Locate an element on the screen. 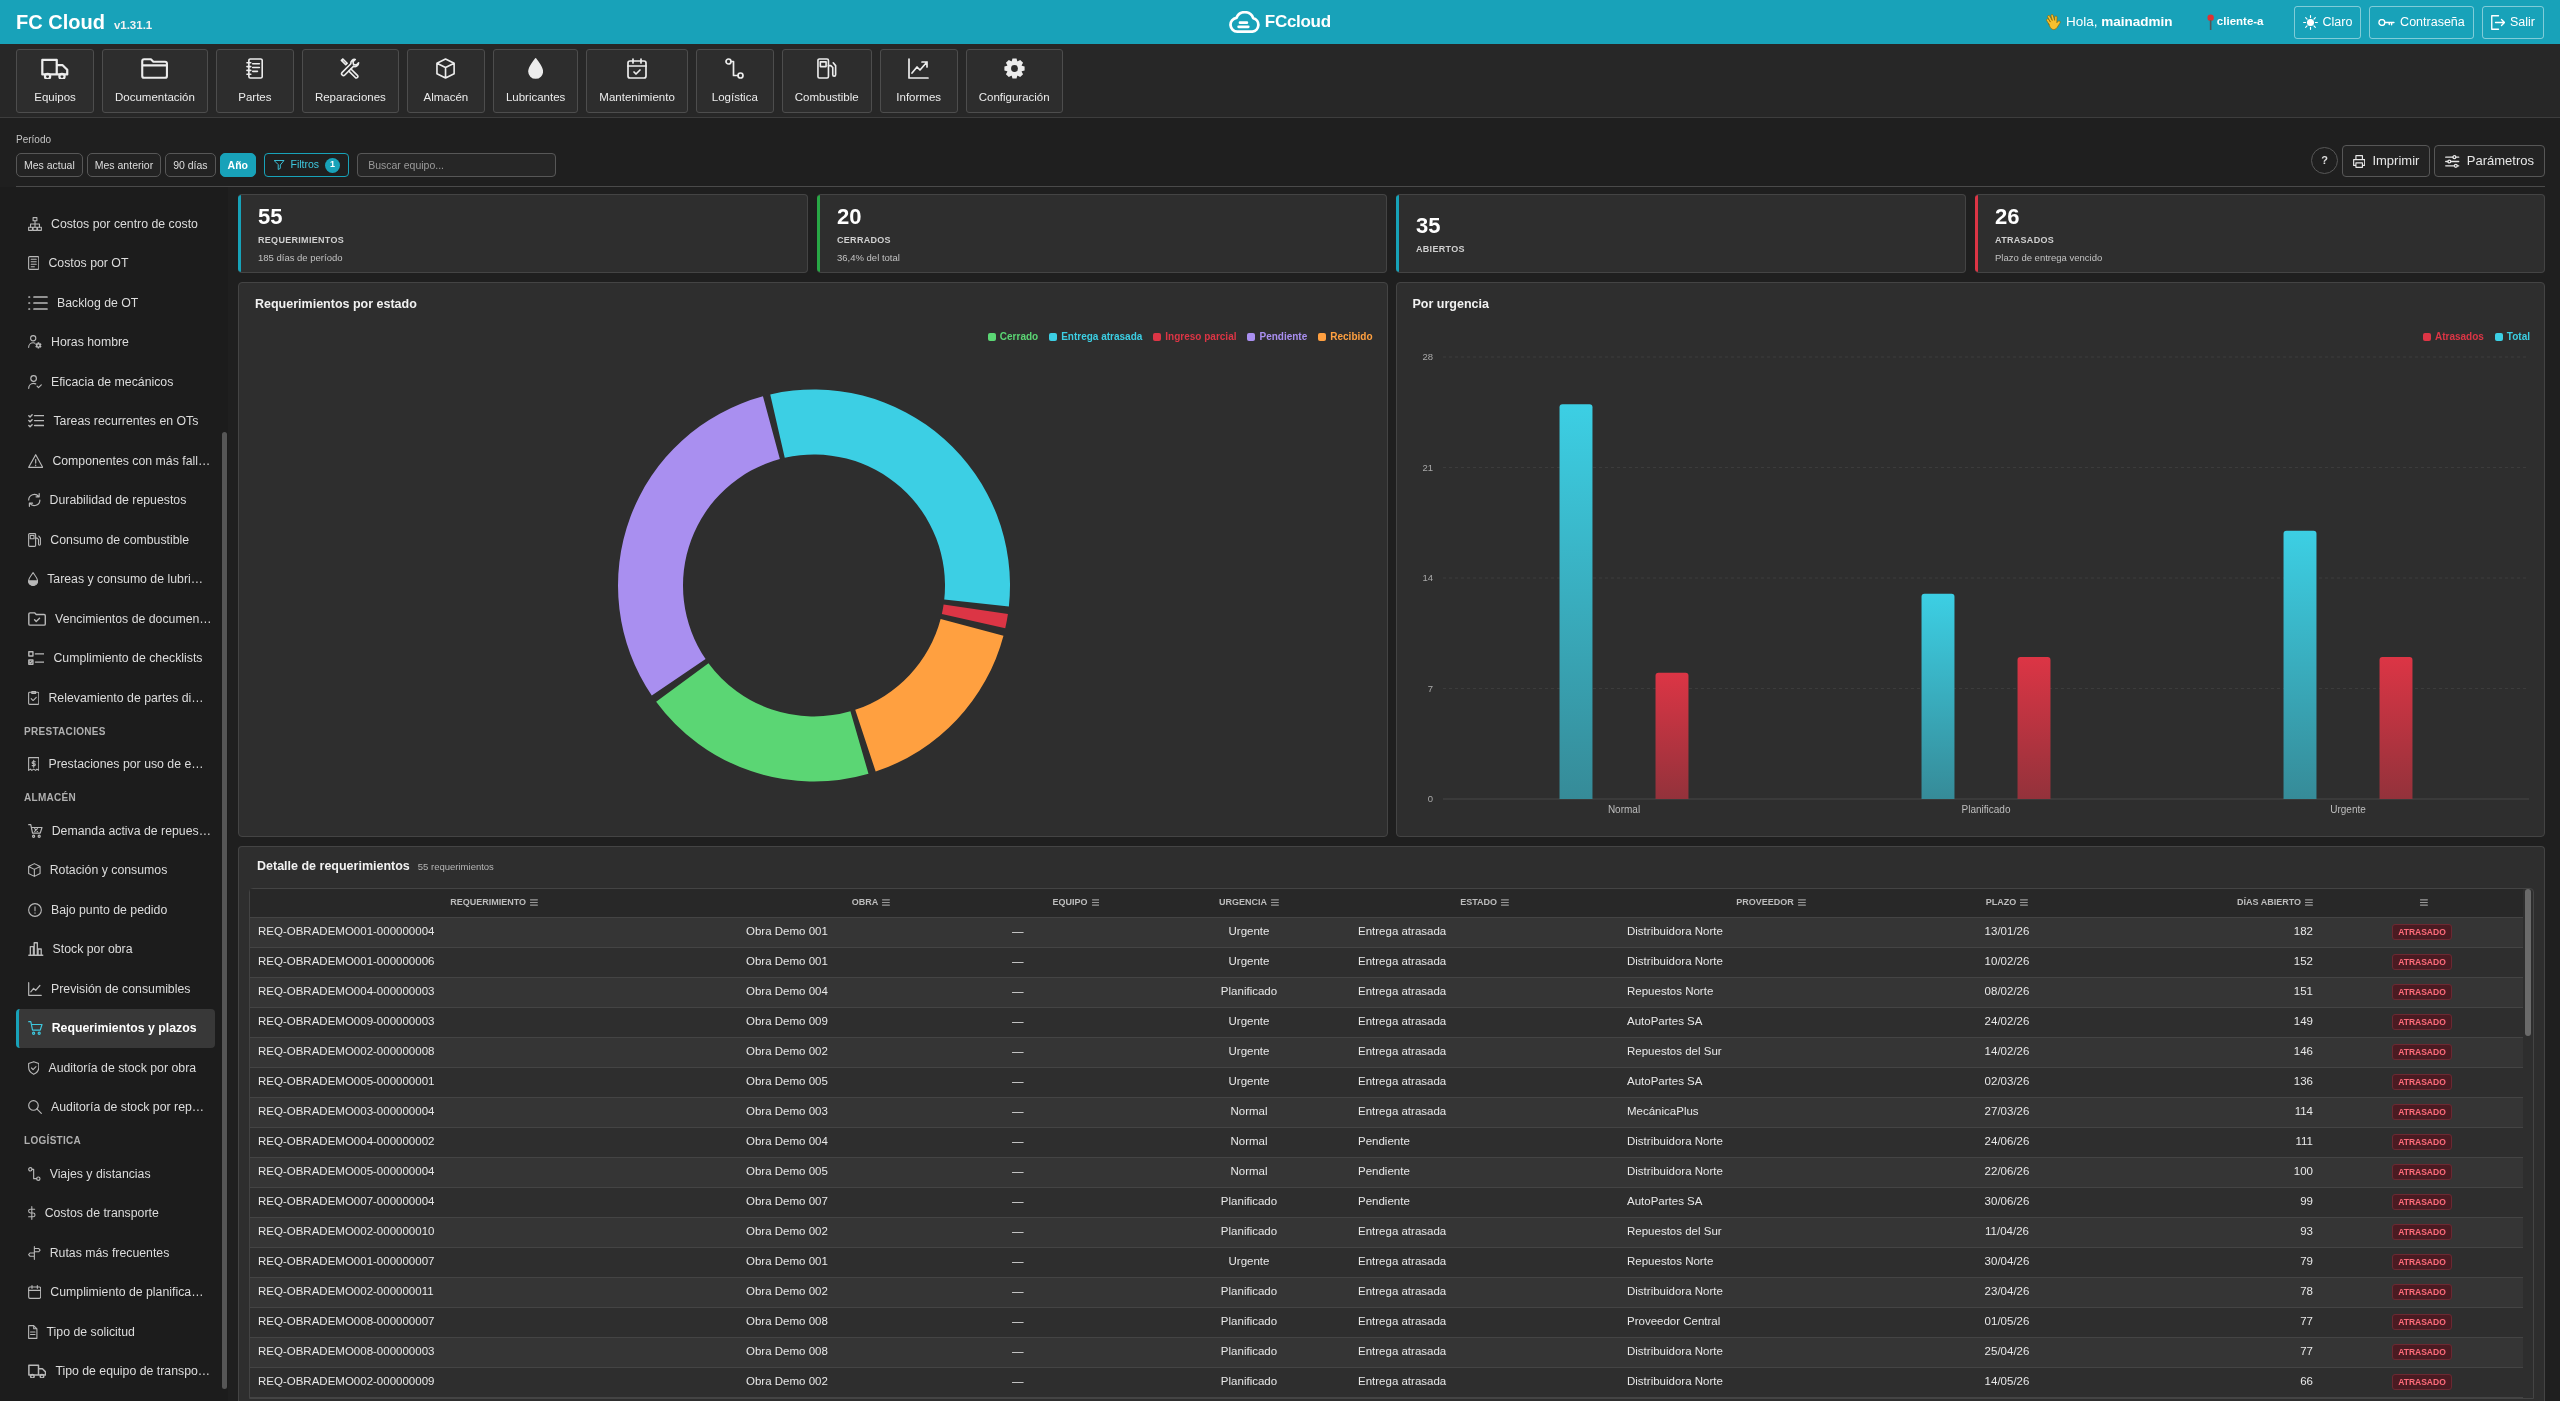 Image resolution: width=2560 pixels, height=1401 pixels. column-header: URGENCIA is located at coordinates (1249, 903).